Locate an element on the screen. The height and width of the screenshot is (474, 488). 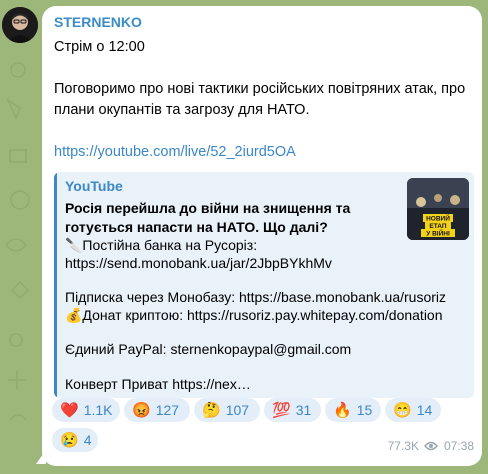
desc-line: Єдиний PayPal: sternenkopaypal@gmail.com is located at coordinates (208, 349).